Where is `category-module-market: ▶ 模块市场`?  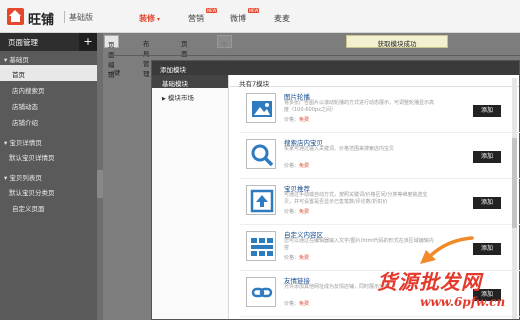 category-module-market: ▶ 模块市场 is located at coordinates (190, 95).